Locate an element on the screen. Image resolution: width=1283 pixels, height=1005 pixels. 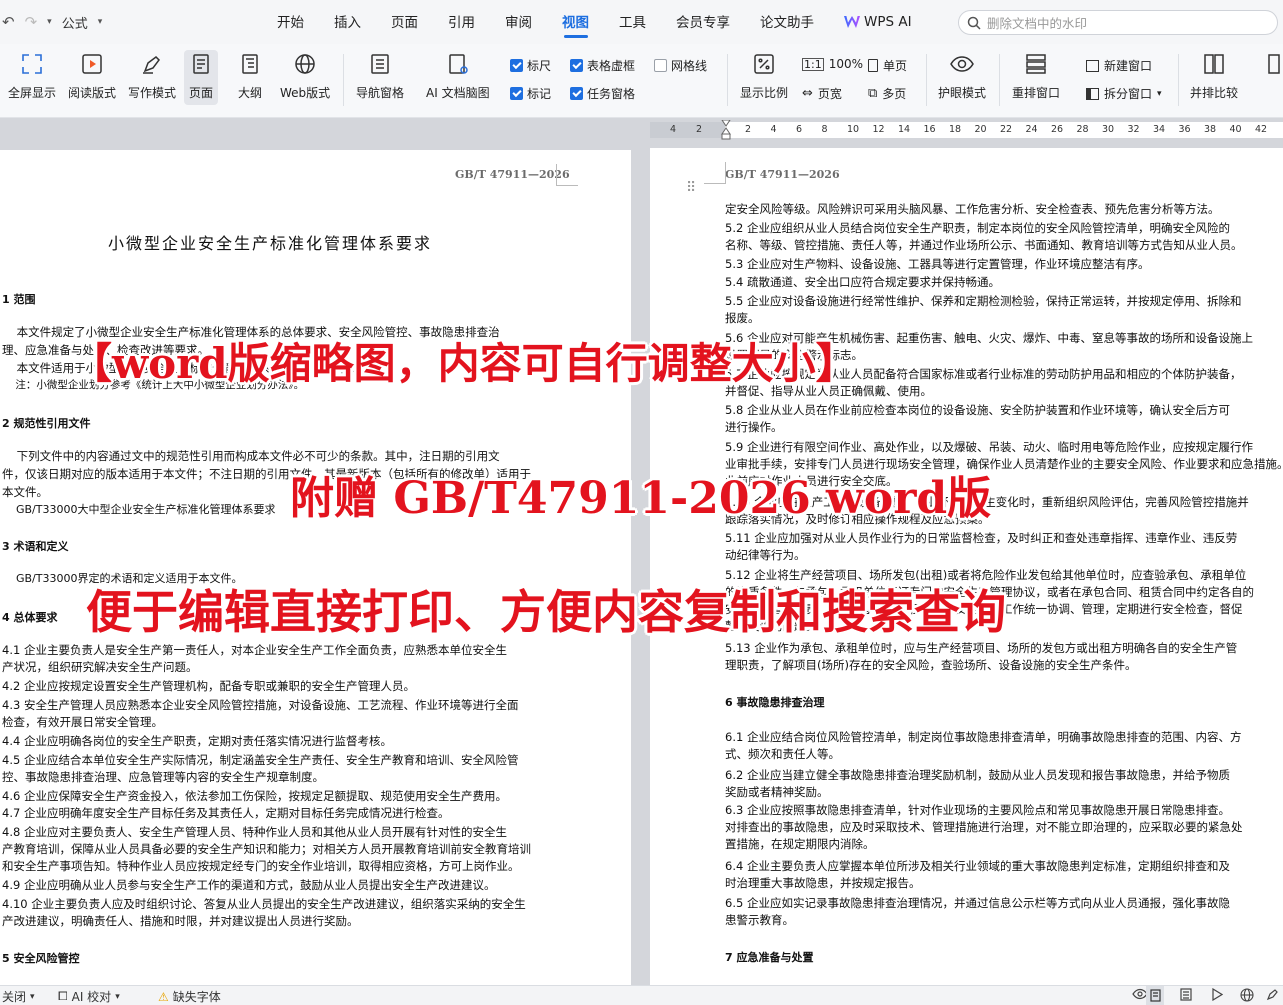
menu-tabs: 开始 插入 页面 引用 审阅 视图 工具 会员专享 论文助手 WPS AI is located at coordinates (594, 22).